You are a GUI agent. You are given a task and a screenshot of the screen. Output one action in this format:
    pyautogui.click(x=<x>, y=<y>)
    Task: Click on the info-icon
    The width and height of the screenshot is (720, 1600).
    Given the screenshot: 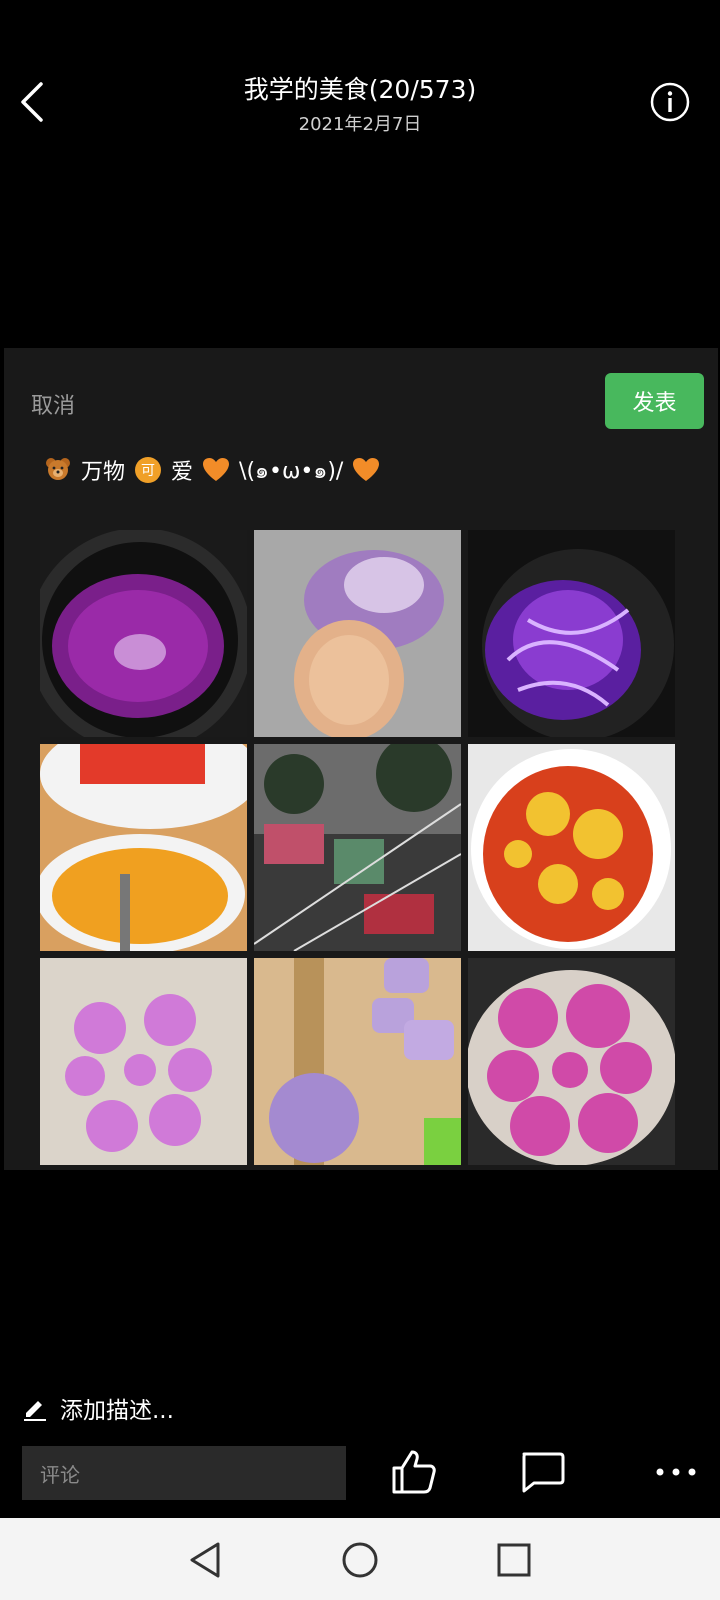 What is the action you would take?
    pyautogui.click(x=670, y=102)
    